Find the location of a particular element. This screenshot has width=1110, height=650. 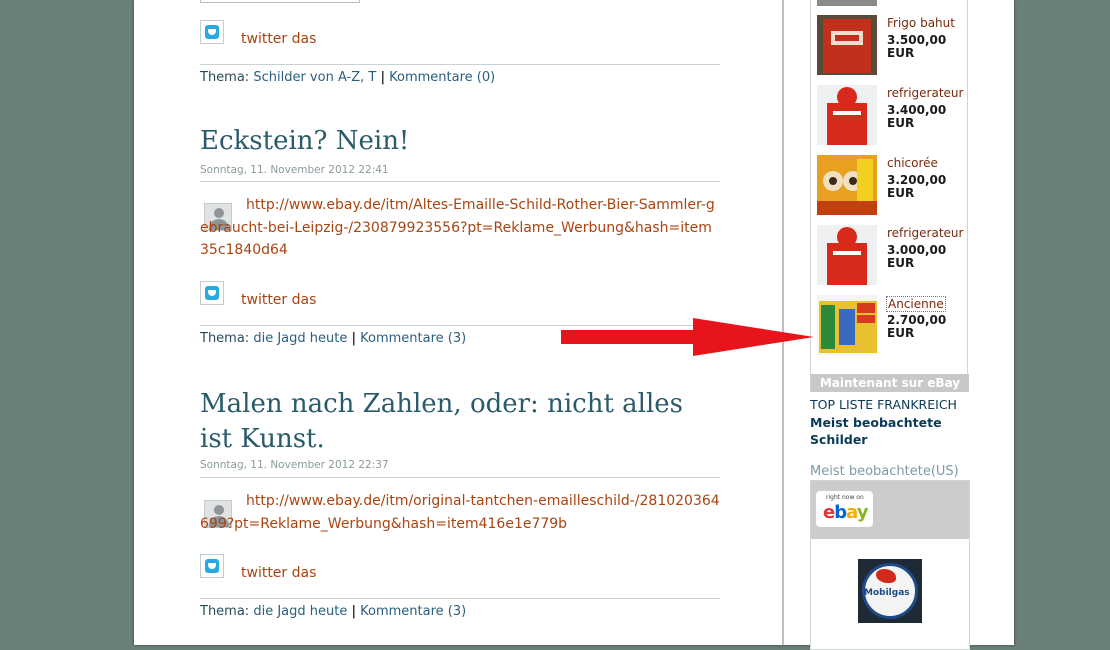

item-title: chicorée is located at coordinates (912, 163).